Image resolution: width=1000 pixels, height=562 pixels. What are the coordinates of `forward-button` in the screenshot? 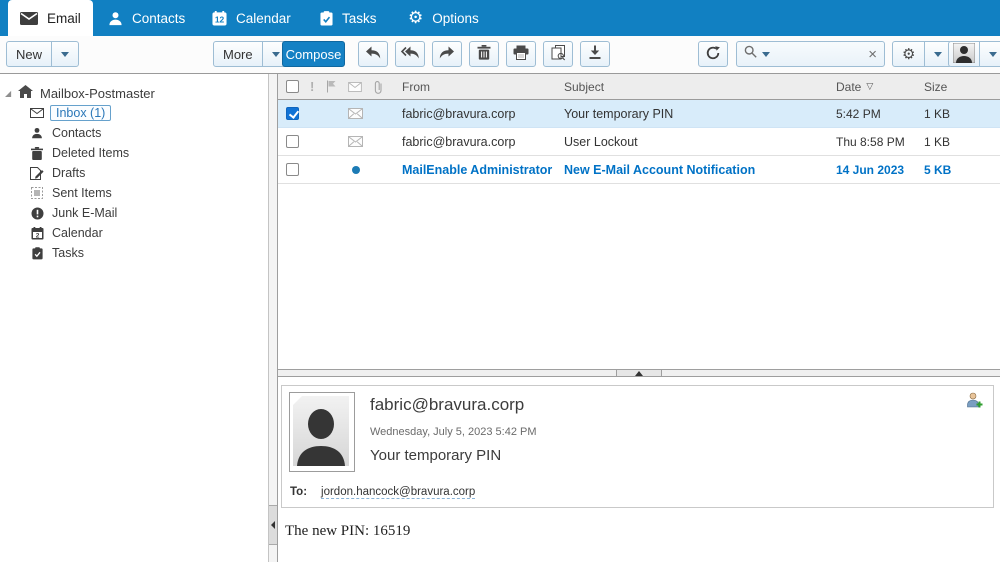 It's located at (447, 54).